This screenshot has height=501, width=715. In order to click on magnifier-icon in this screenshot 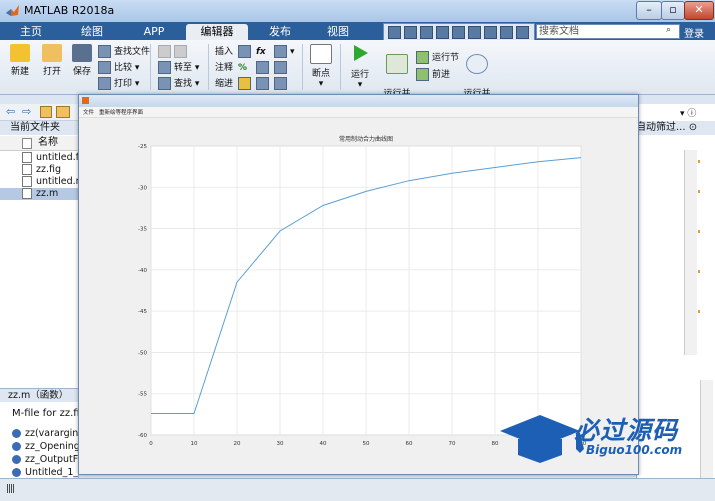, I will do `click(164, 83)`.